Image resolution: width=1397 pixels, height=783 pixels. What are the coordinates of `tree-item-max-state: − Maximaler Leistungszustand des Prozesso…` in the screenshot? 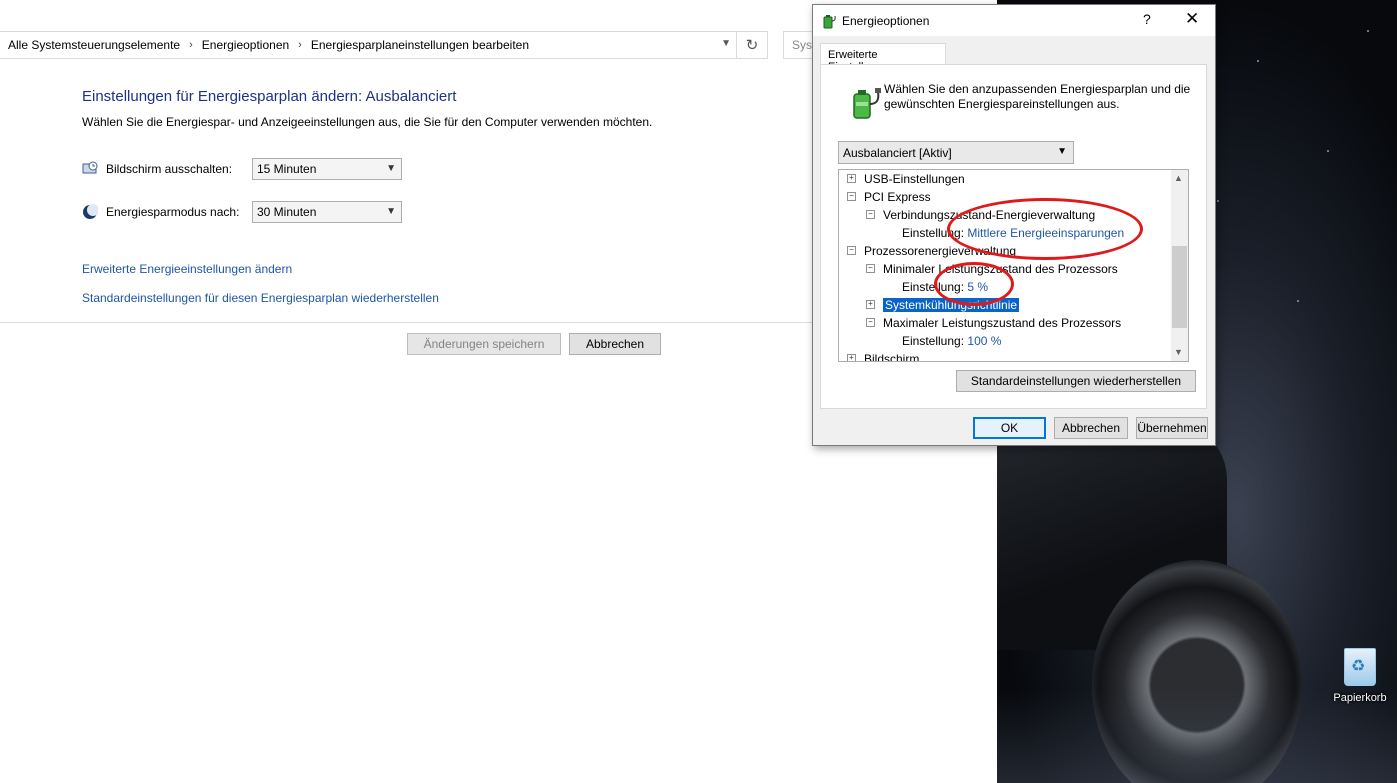 It's located at (993, 323).